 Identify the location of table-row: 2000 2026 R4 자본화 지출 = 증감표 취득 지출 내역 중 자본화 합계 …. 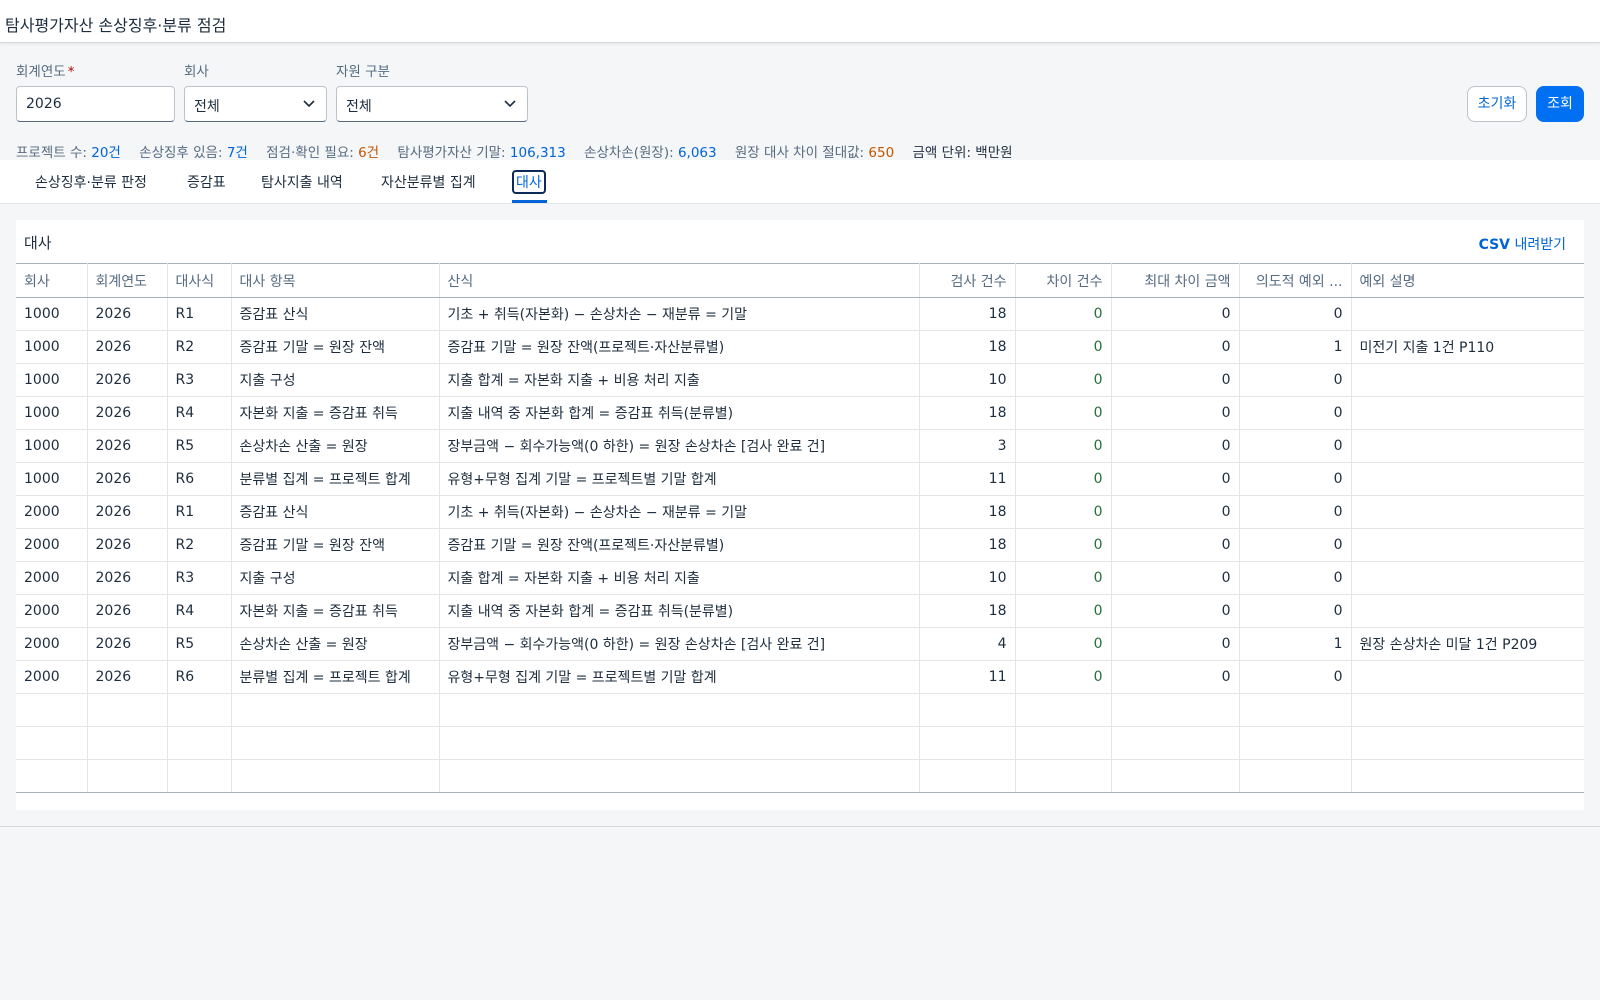
(800, 611).